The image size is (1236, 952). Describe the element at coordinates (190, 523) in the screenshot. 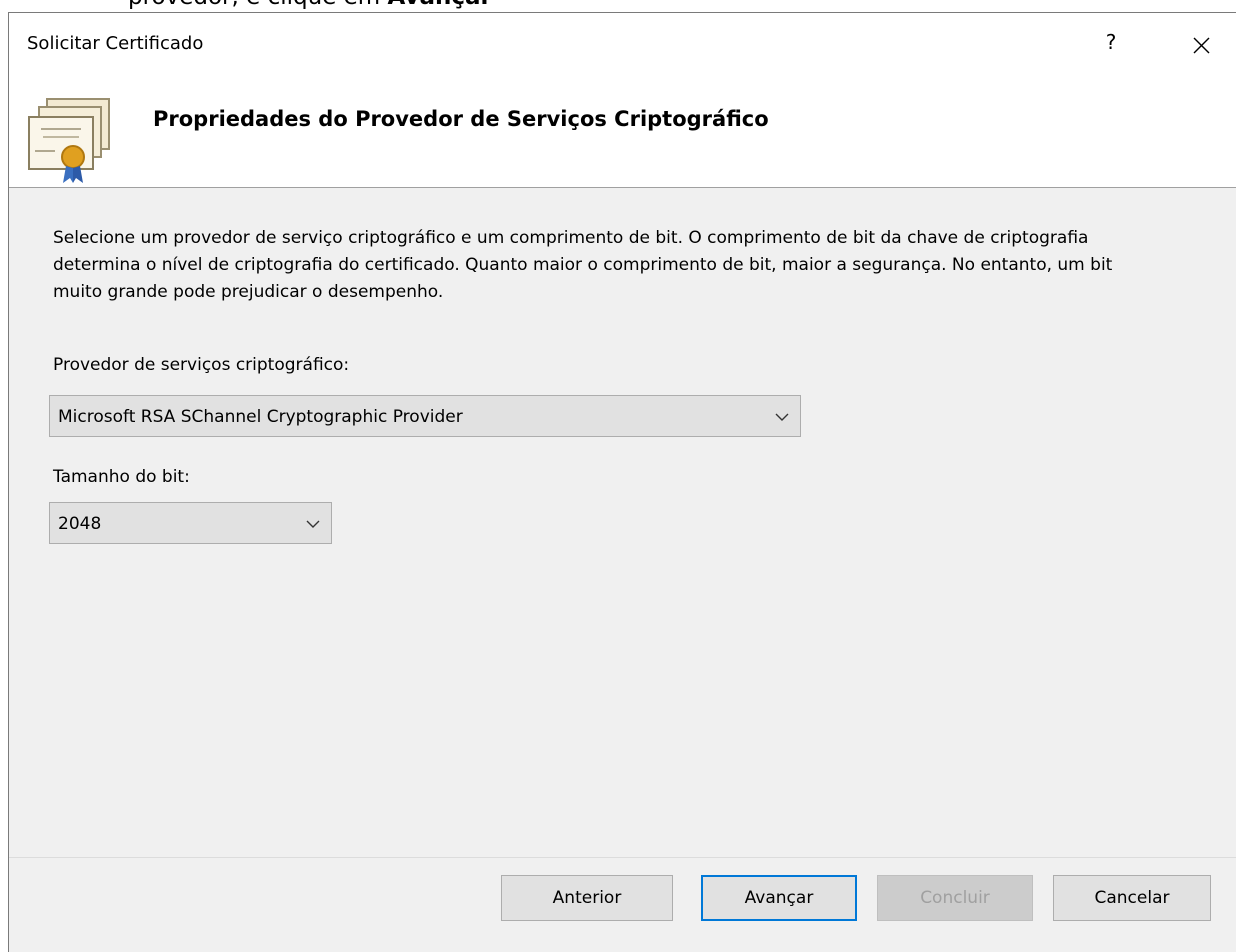

I see `bit-size-dropdown: 2048` at that location.